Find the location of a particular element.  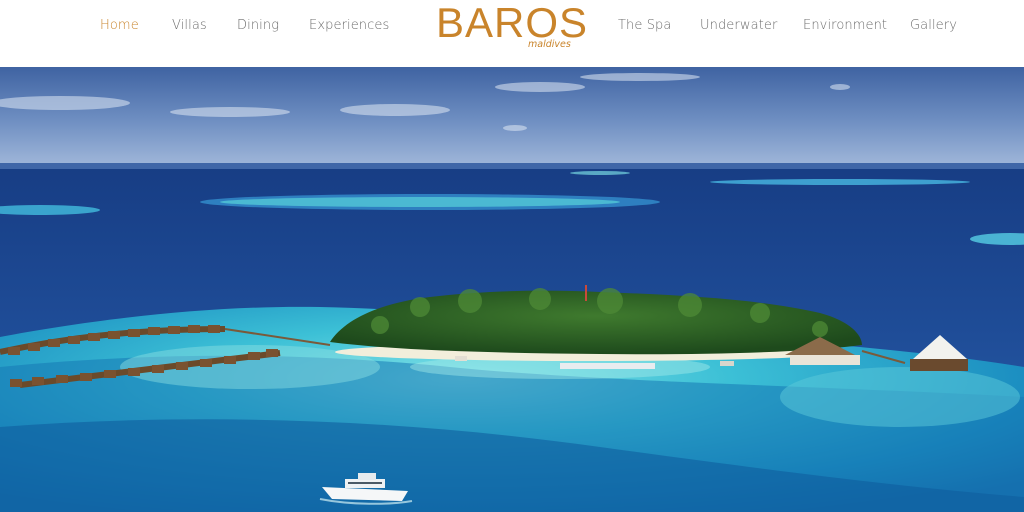

logo-subtitle: maldives is located at coordinates (549, 44).